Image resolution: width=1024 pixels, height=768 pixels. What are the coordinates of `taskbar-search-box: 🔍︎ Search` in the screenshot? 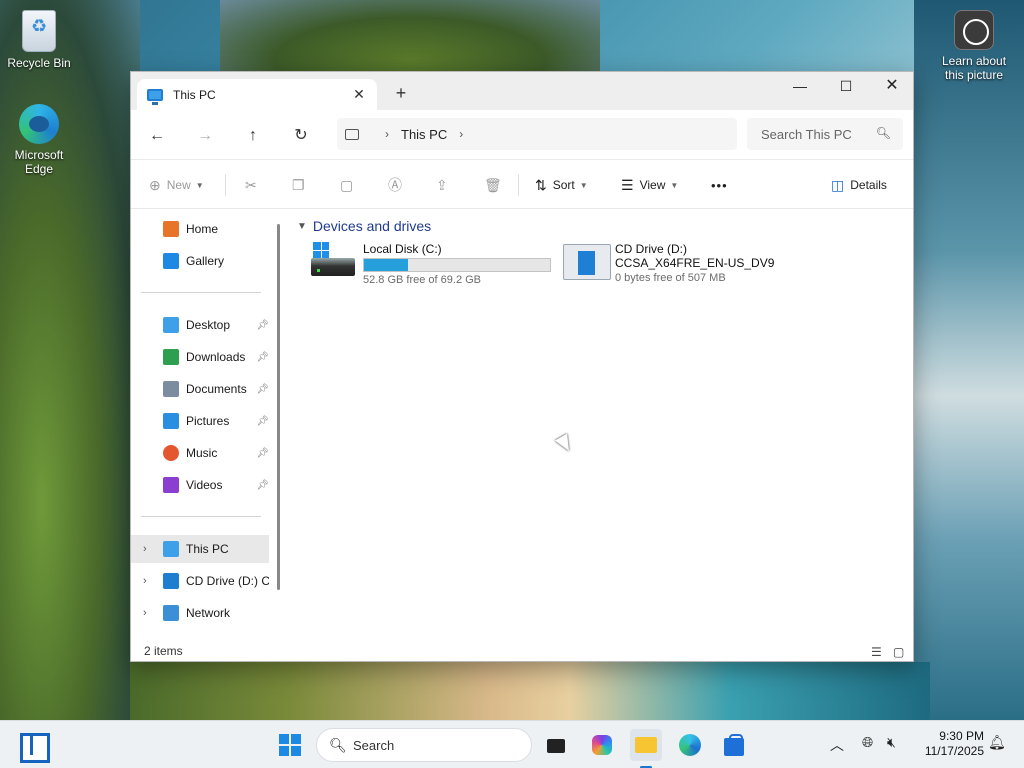 It's located at (424, 745).